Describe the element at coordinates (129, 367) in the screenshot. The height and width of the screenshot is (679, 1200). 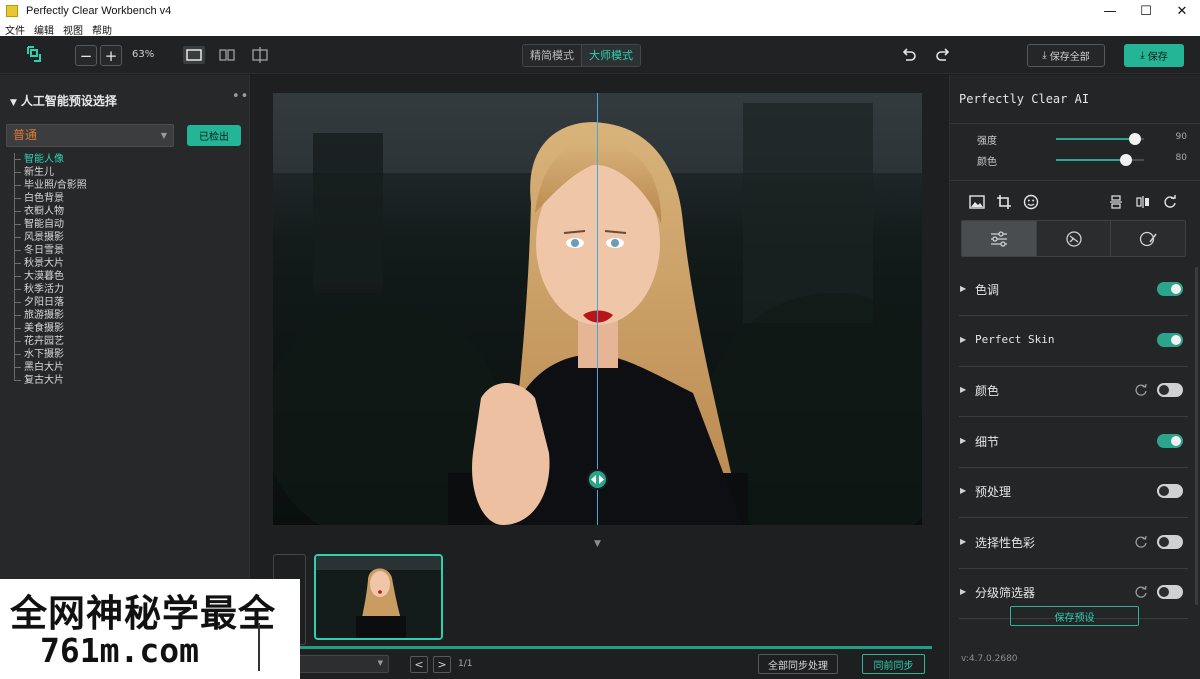
I see `preset-item: 黑白大片` at that location.